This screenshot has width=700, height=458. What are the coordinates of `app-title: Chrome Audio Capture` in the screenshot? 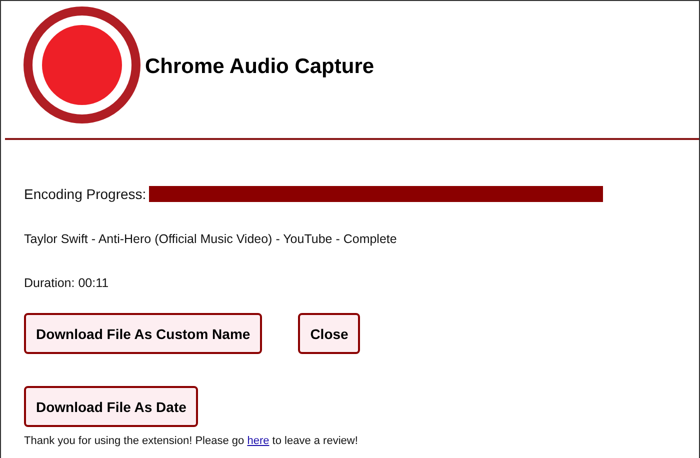 It's located at (259, 67).